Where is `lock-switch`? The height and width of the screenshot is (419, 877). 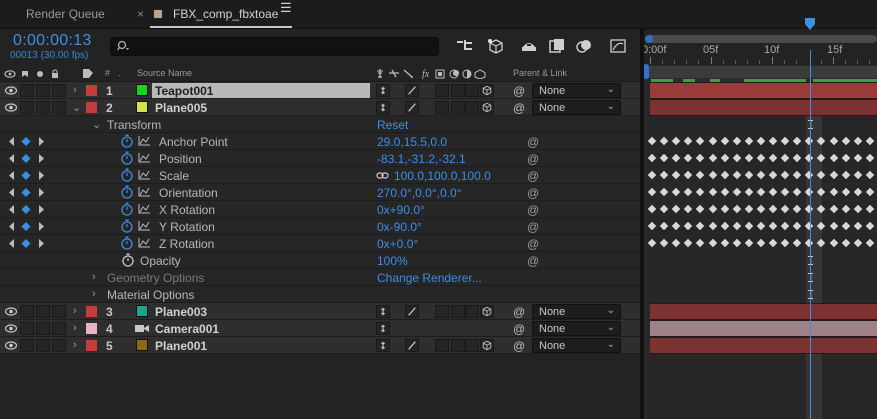 lock-switch is located at coordinates (59, 107).